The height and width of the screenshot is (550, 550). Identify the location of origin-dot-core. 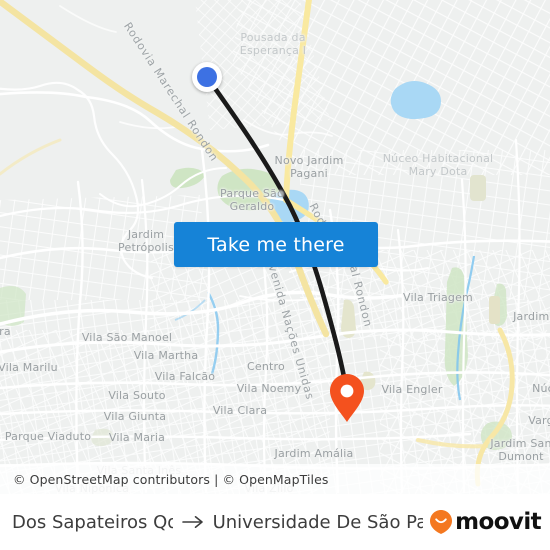
(207, 77).